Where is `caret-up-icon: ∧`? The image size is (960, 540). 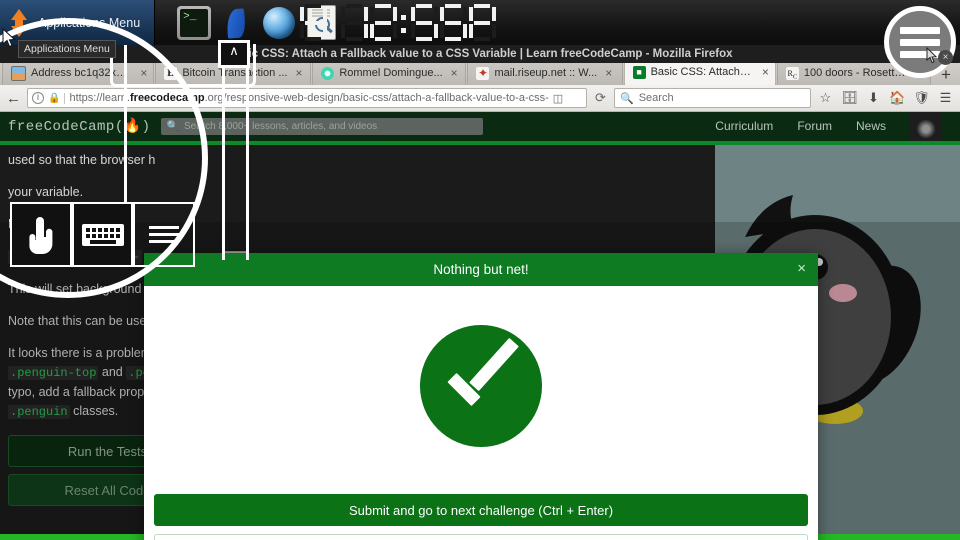
caret-up-icon: ∧ is located at coordinates (234, 50).